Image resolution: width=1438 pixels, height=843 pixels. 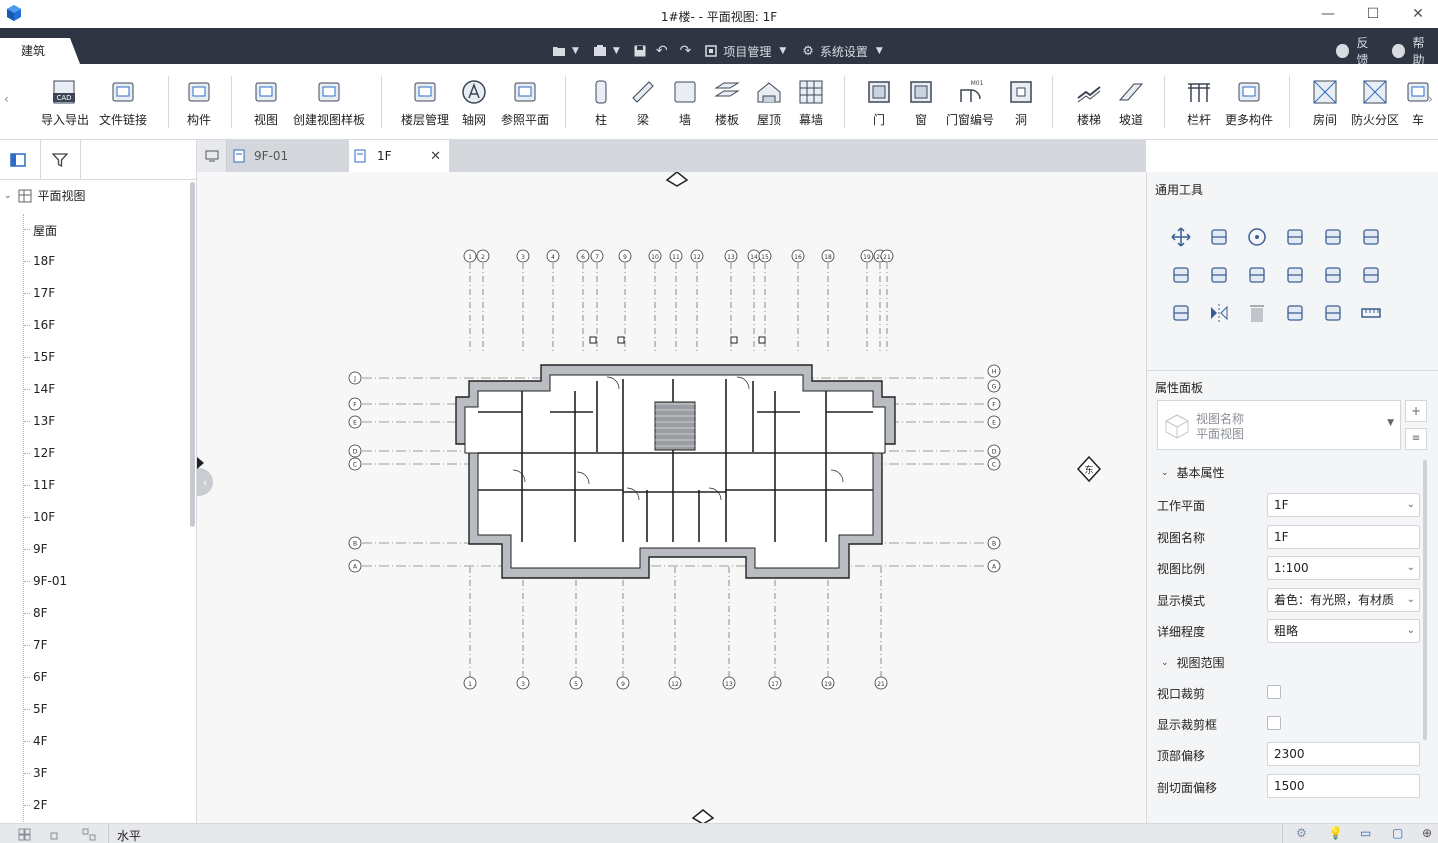 What do you see at coordinates (8, 196) in the screenshot?
I see `chevron-down-icon: ⌄` at bounding box center [8, 196].